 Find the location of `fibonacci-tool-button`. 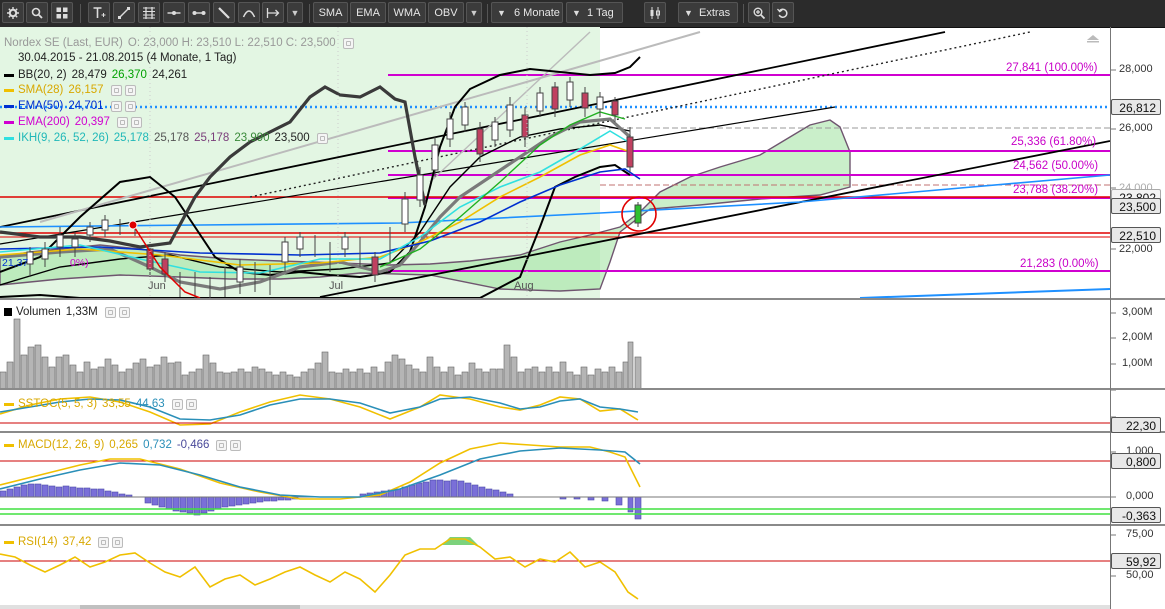

fibonacci-tool-button is located at coordinates (149, 12).